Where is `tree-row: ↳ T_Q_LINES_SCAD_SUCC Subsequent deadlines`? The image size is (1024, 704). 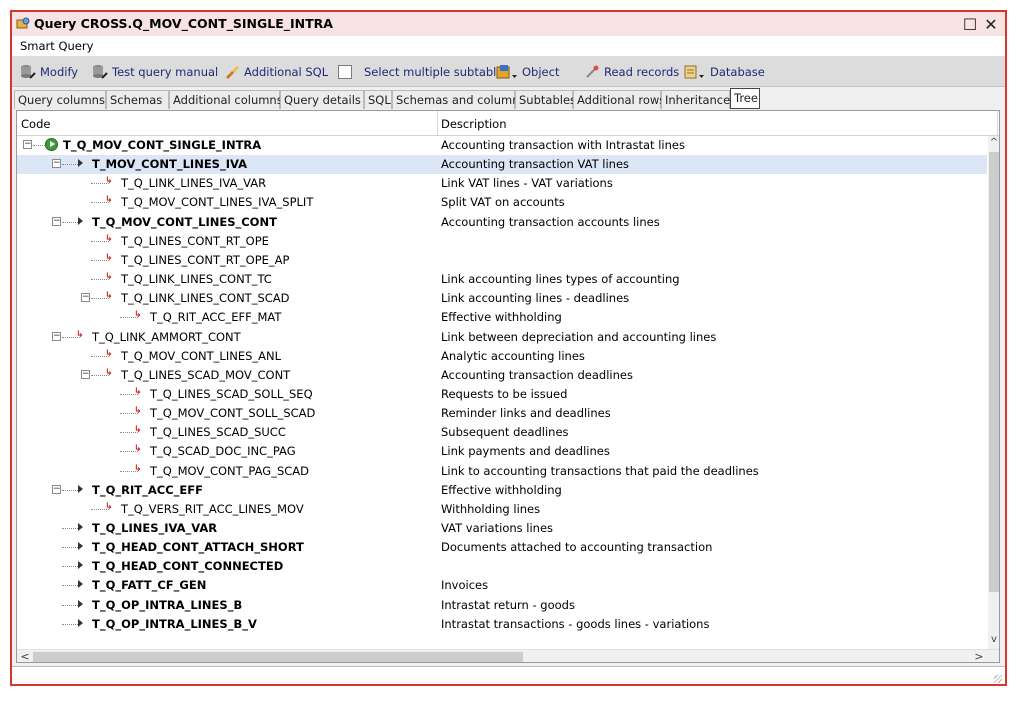
tree-row: ↳ T_Q_LINES_SCAD_SUCC Subsequent deadlines is located at coordinates (502, 432).